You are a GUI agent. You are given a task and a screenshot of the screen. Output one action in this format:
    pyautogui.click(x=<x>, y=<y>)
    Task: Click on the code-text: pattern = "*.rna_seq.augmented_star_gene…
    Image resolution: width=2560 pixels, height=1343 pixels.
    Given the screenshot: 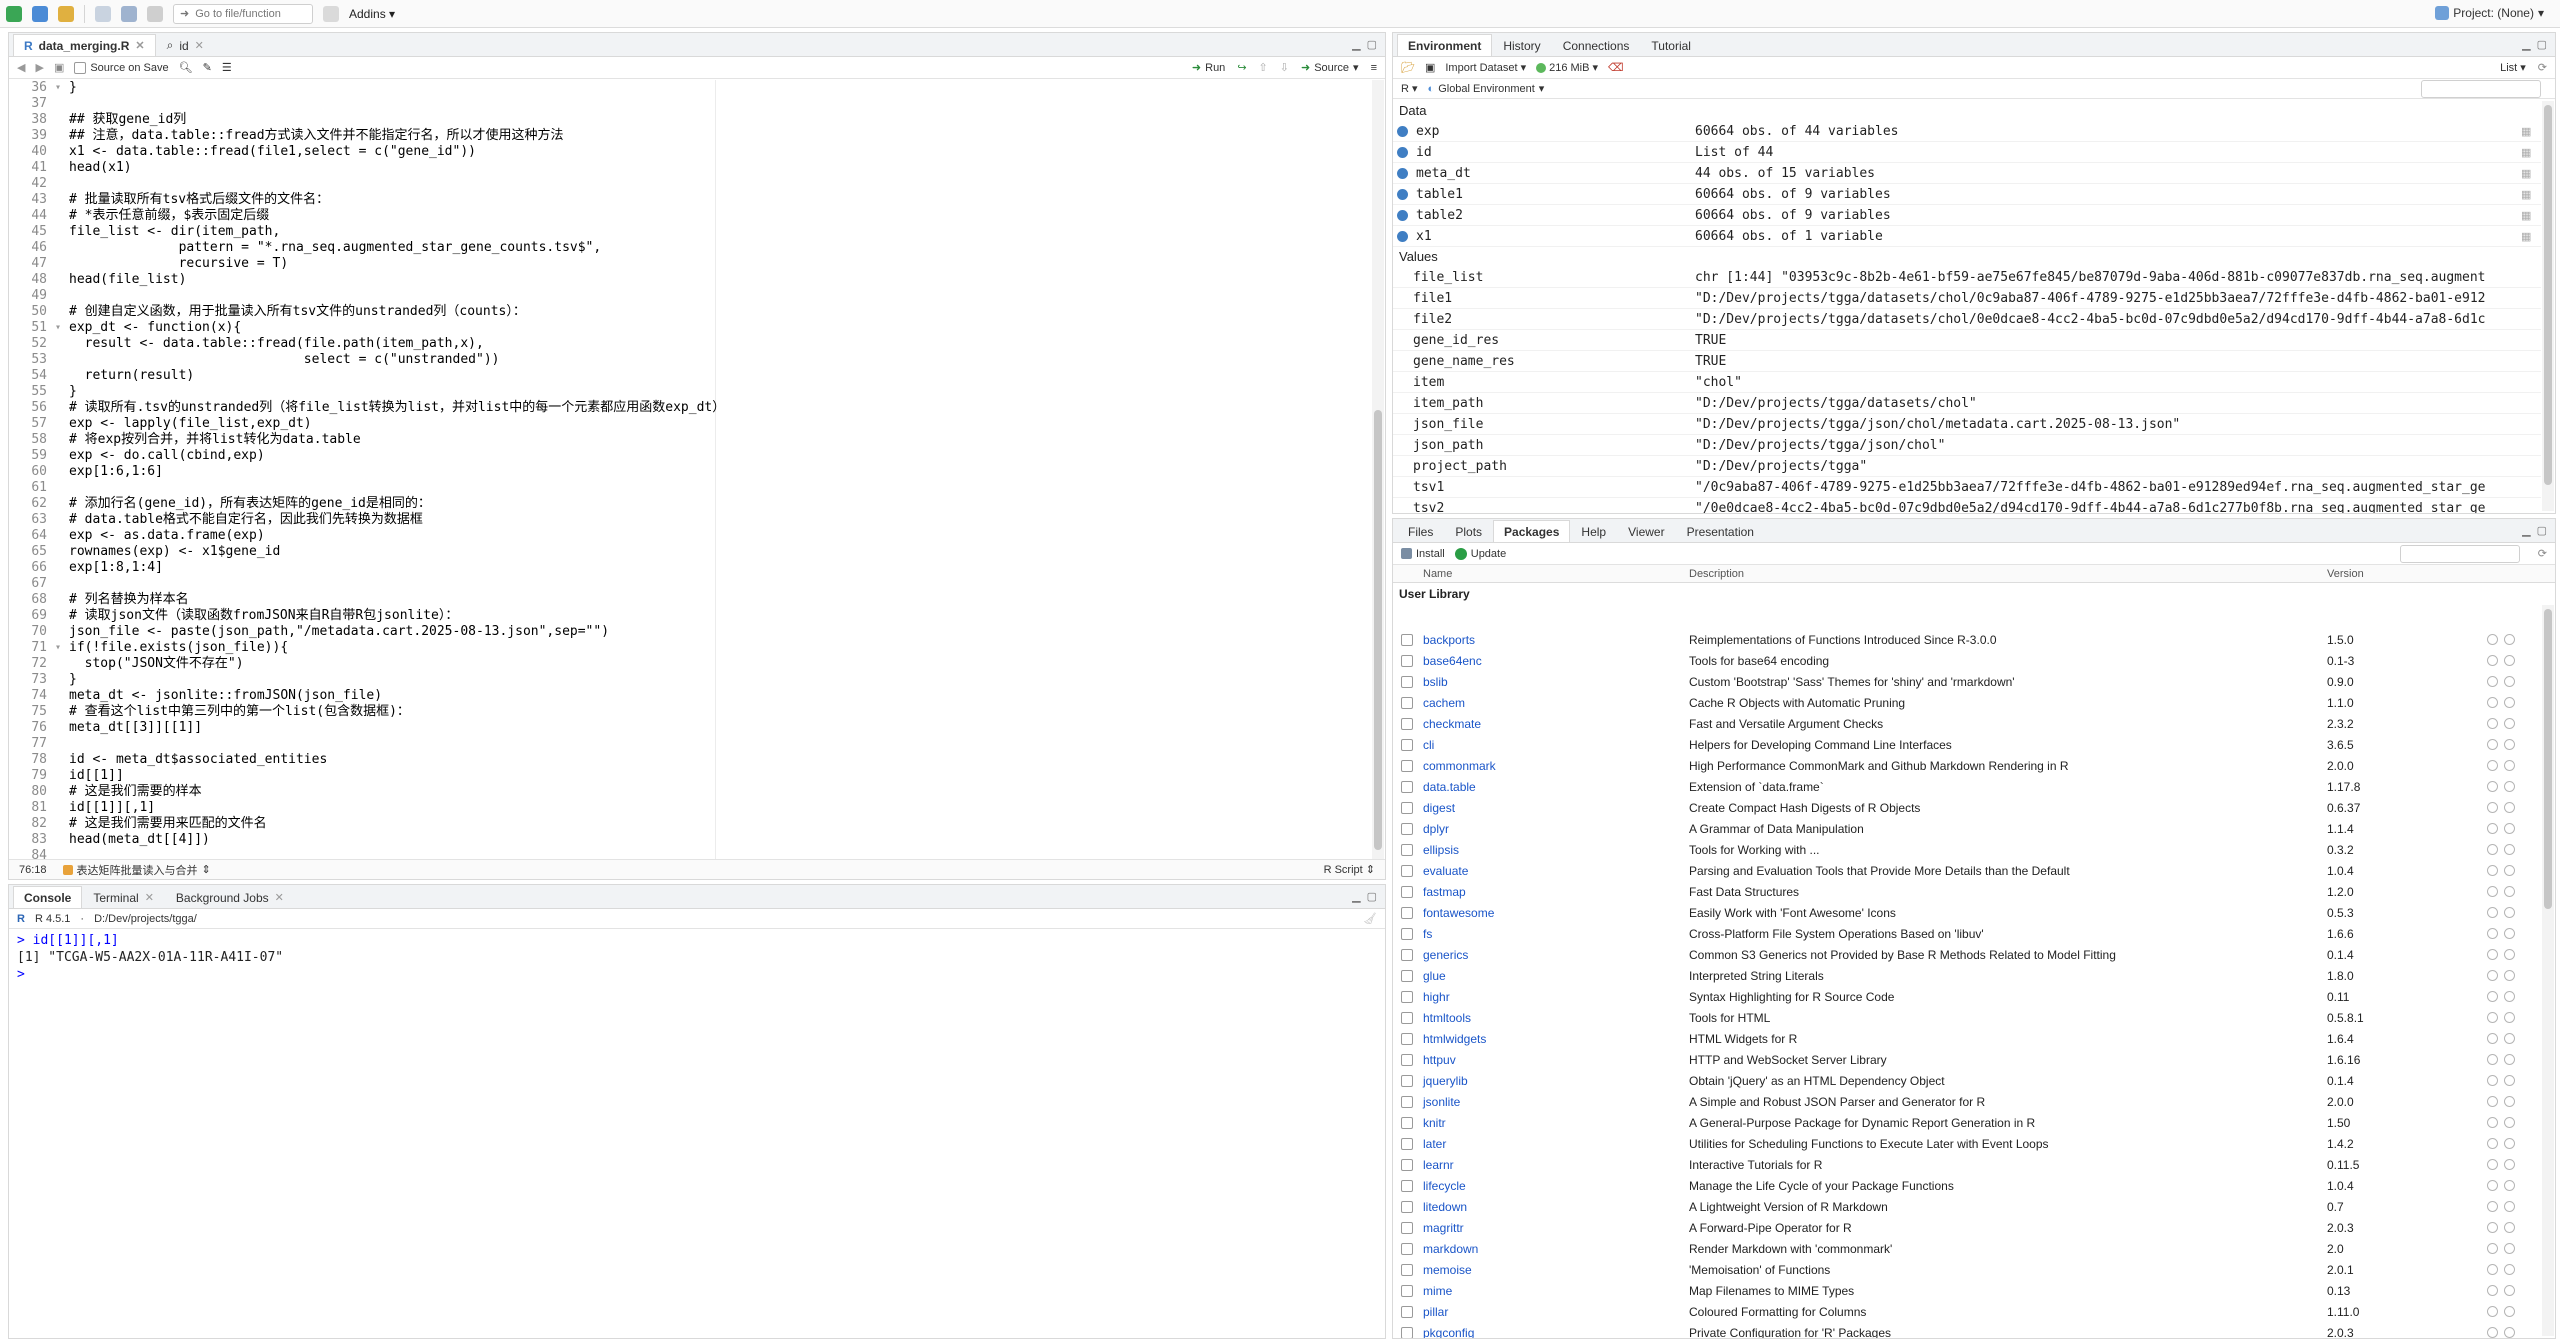 What is the action you would take?
    pyautogui.click(x=720, y=248)
    